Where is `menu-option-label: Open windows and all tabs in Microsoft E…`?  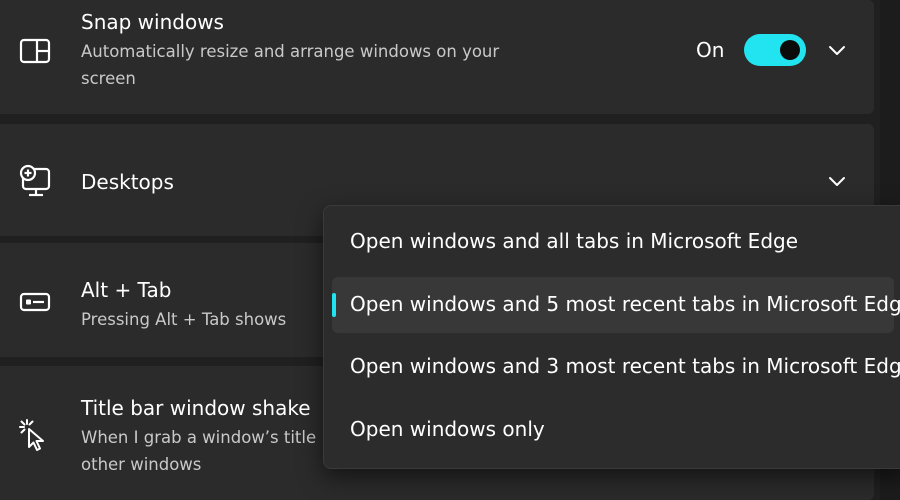 menu-option-label: Open windows and all tabs in Microsoft E… is located at coordinates (574, 241).